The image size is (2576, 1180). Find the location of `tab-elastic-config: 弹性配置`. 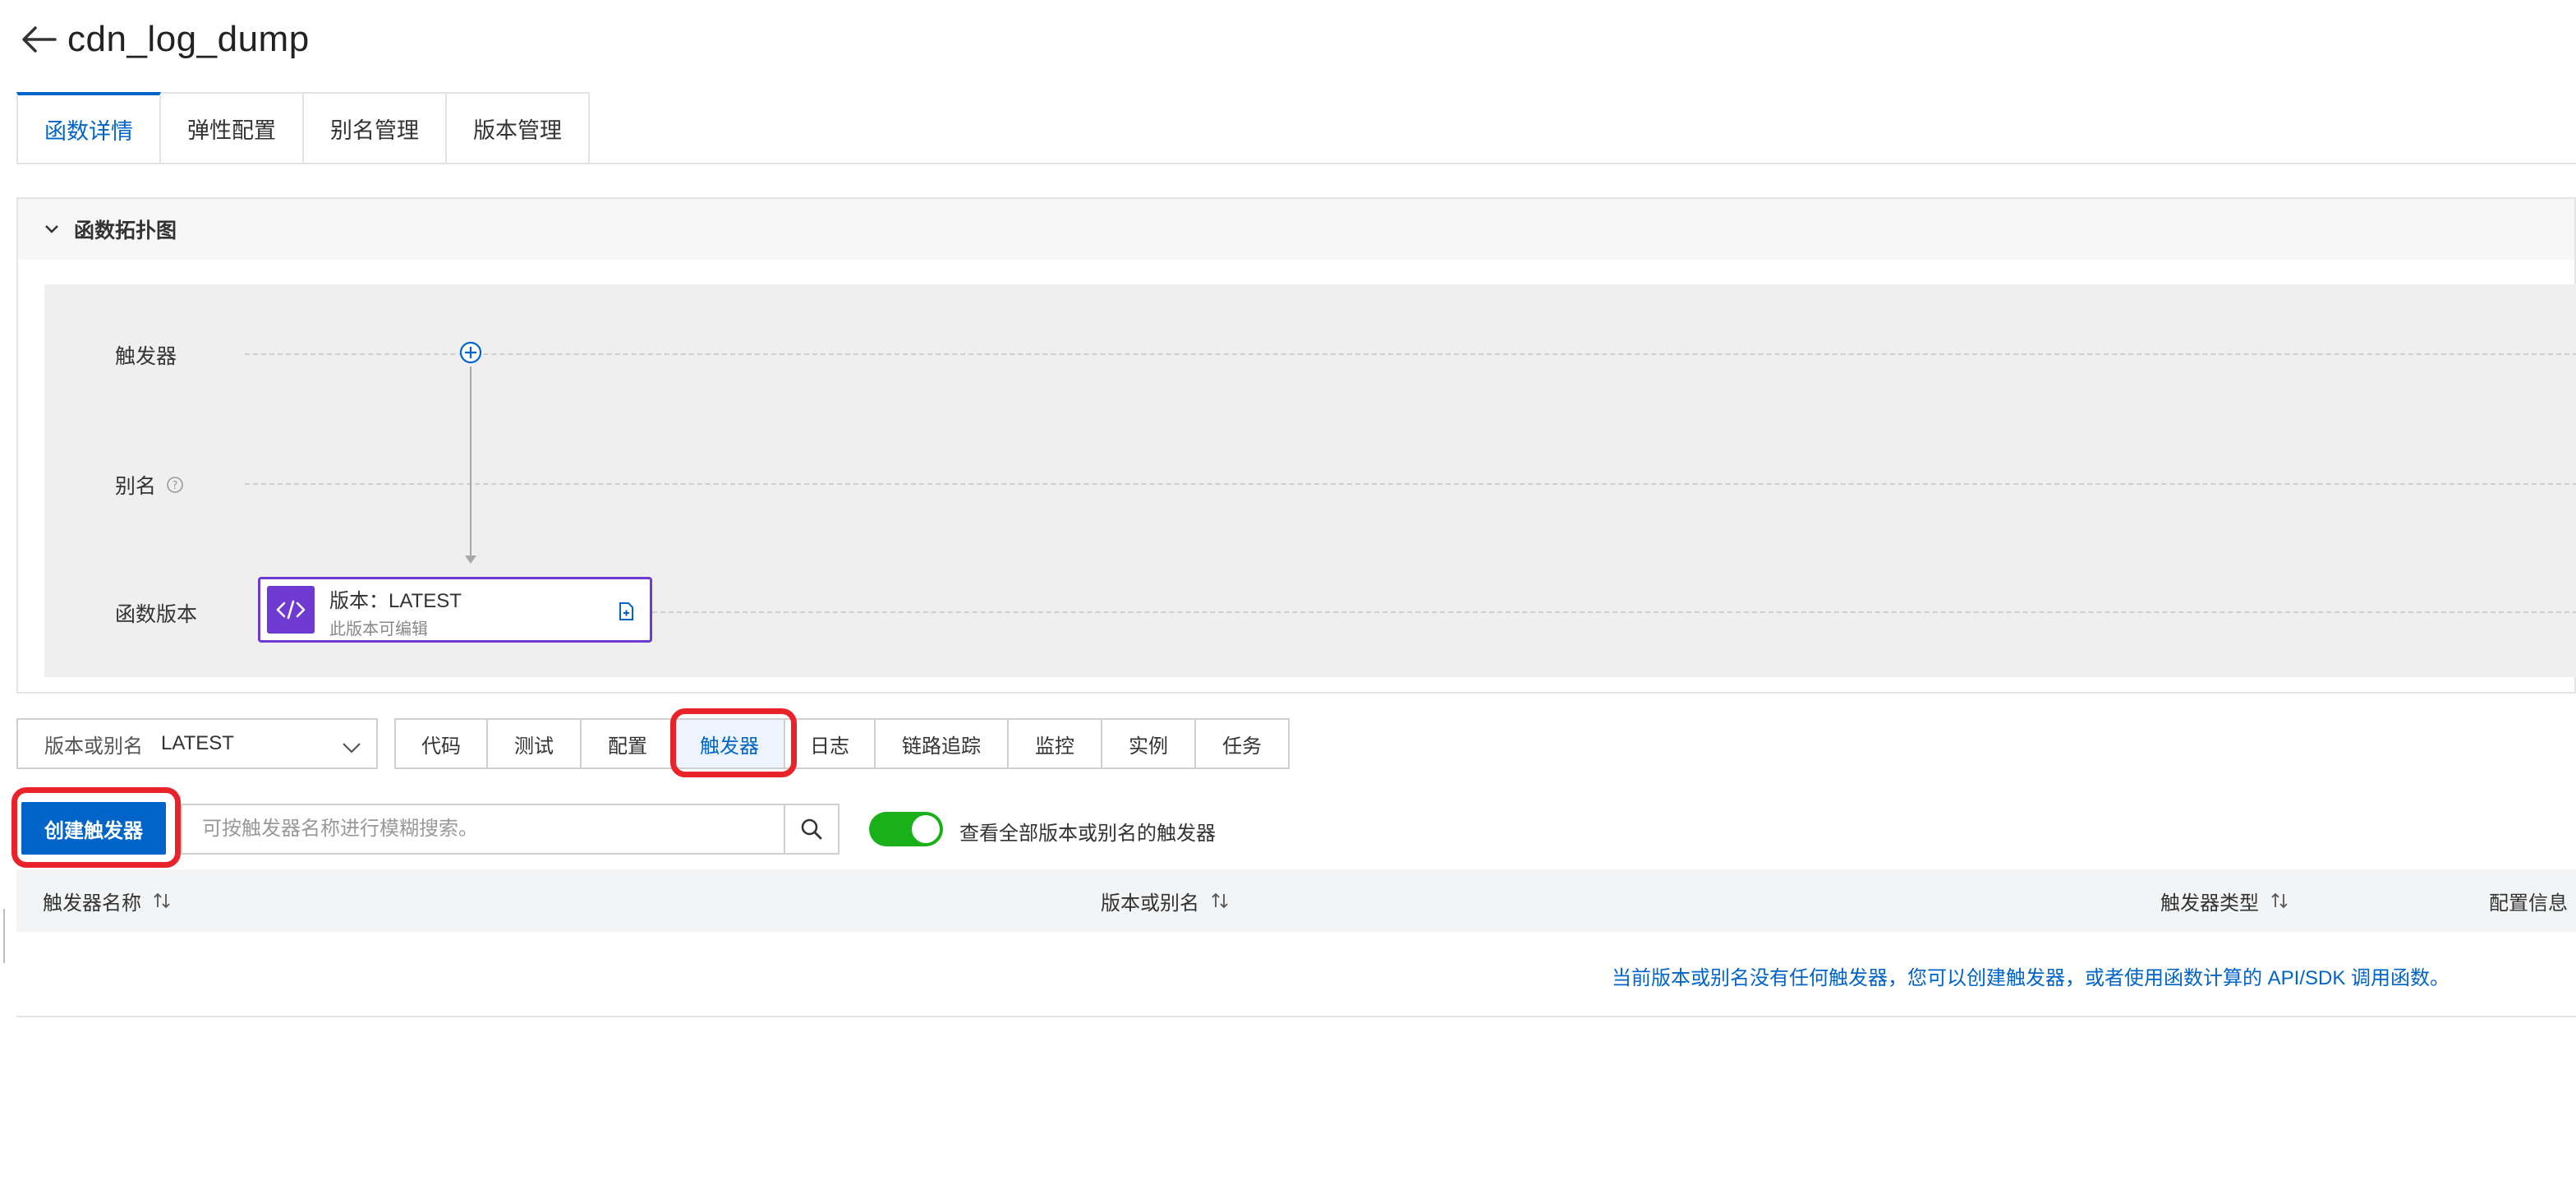

tab-elastic-config: 弹性配置 is located at coordinates (232, 128).